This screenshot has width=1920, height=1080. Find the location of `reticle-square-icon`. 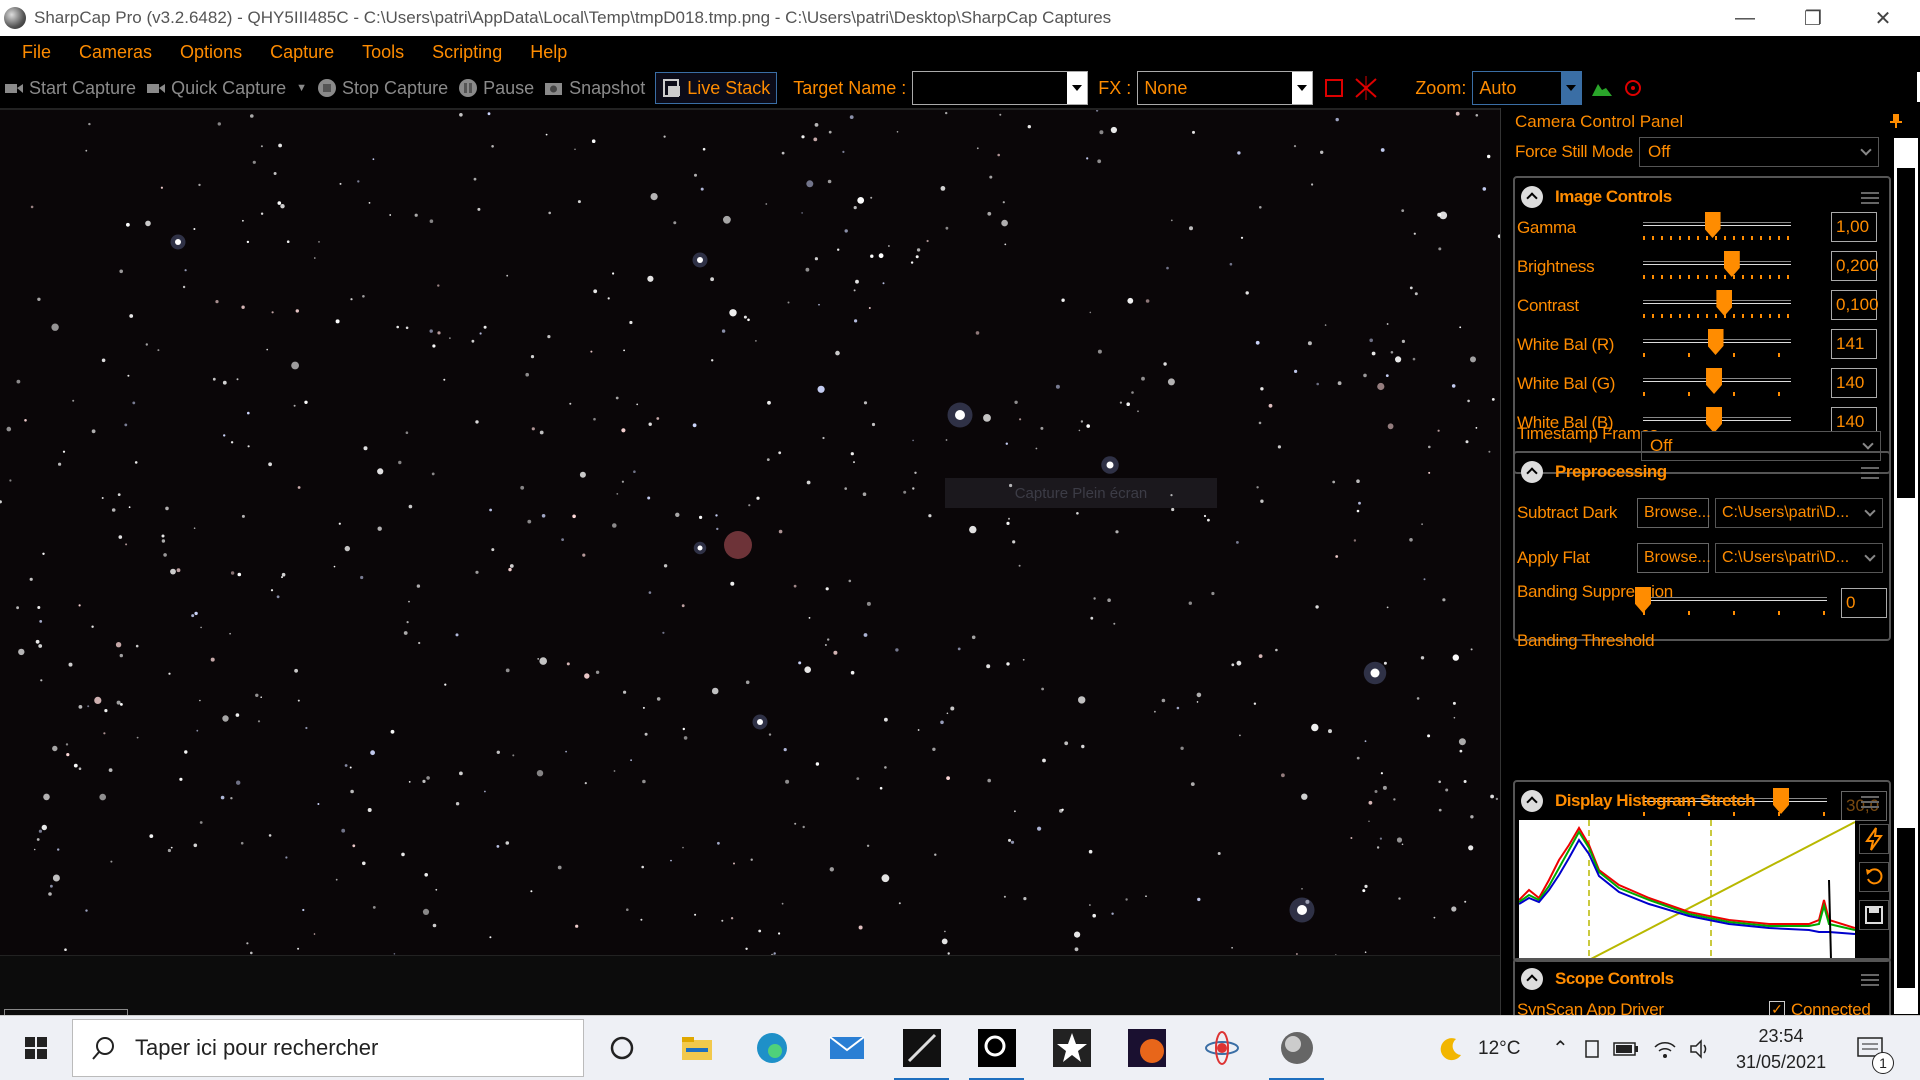

reticle-square-icon is located at coordinates (1334, 88).